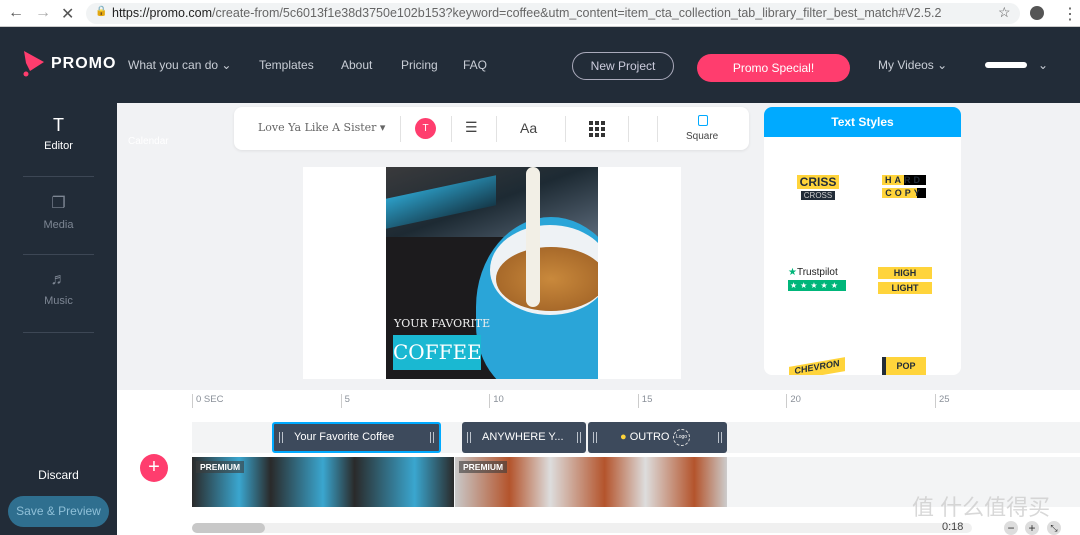 Image resolution: width=1080 pixels, height=535 pixels. What do you see at coordinates (356, 65) in the screenshot?
I see `nav-about: About` at bounding box center [356, 65].